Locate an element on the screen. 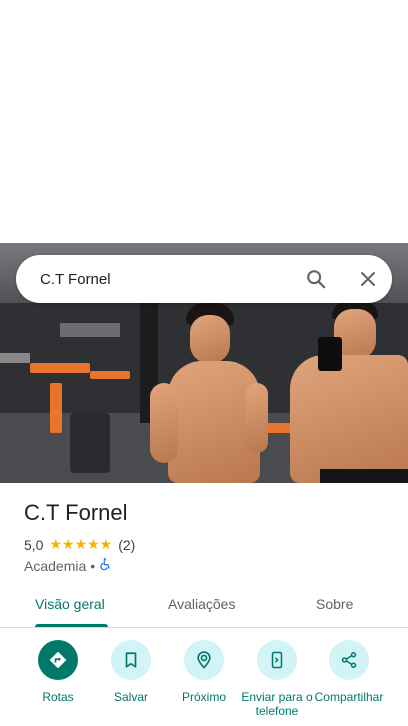 The width and height of the screenshot is (408, 726). person-head is located at coordinates (210, 339).